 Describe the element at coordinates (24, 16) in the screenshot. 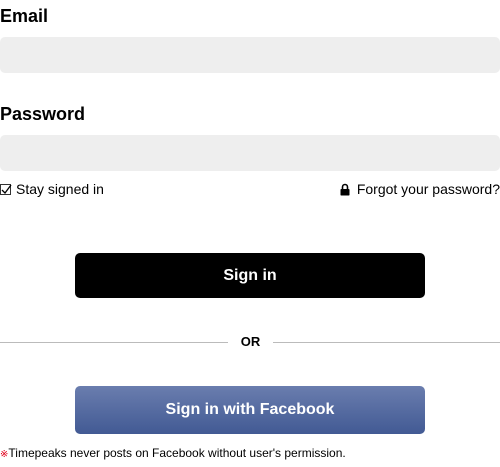

I see `email-label: Email` at that location.